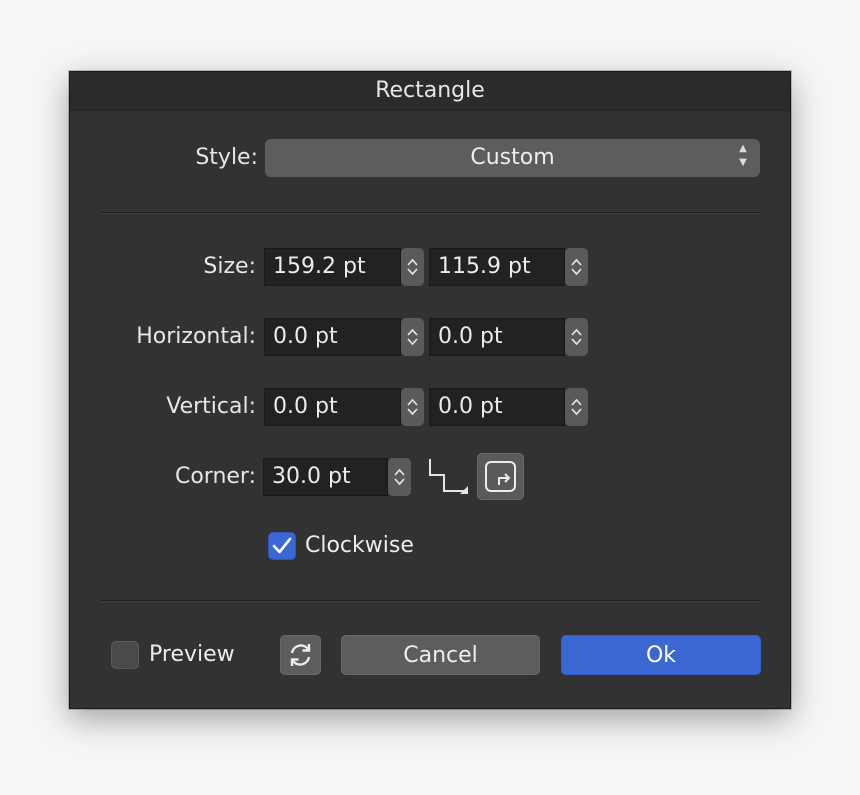 This screenshot has width=860, height=795. I want to click on size-height-stepper, so click(576, 267).